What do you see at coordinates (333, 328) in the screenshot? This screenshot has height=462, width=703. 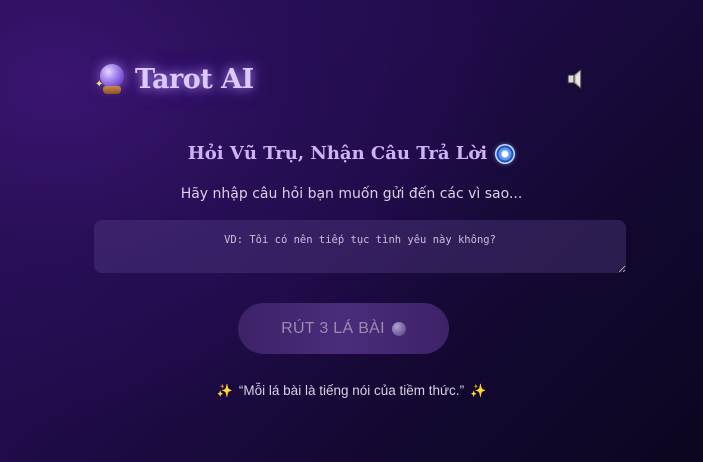 I see `draw-cards-label: RÚT 3 LÁ BÀI` at bounding box center [333, 328].